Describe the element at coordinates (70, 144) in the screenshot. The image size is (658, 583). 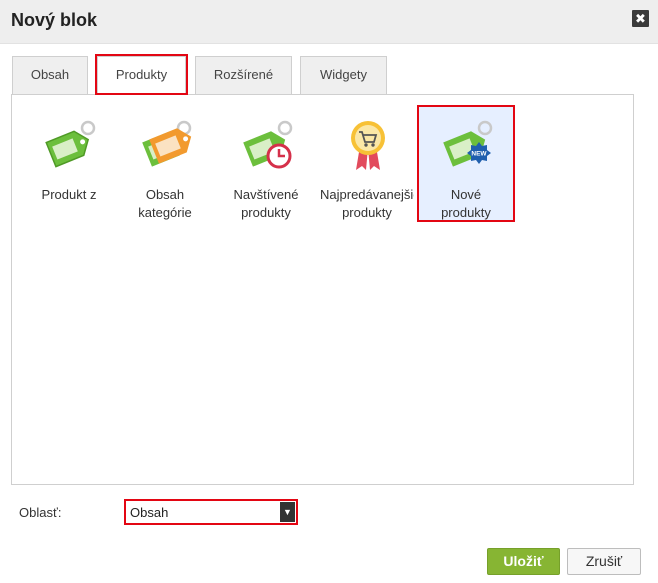
I see `green-tag-icon` at that location.